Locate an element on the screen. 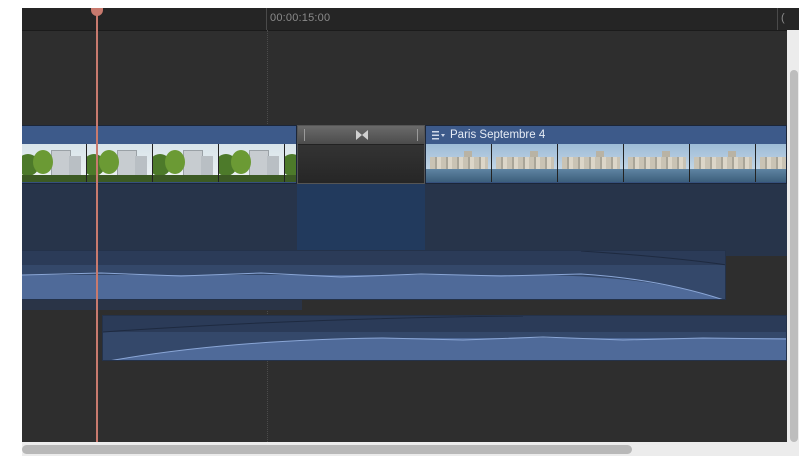 The height and width of the screenshot is (456, 799). timeline-ruler: 00:00:15:00 ( is located at coordinates (410, 19).